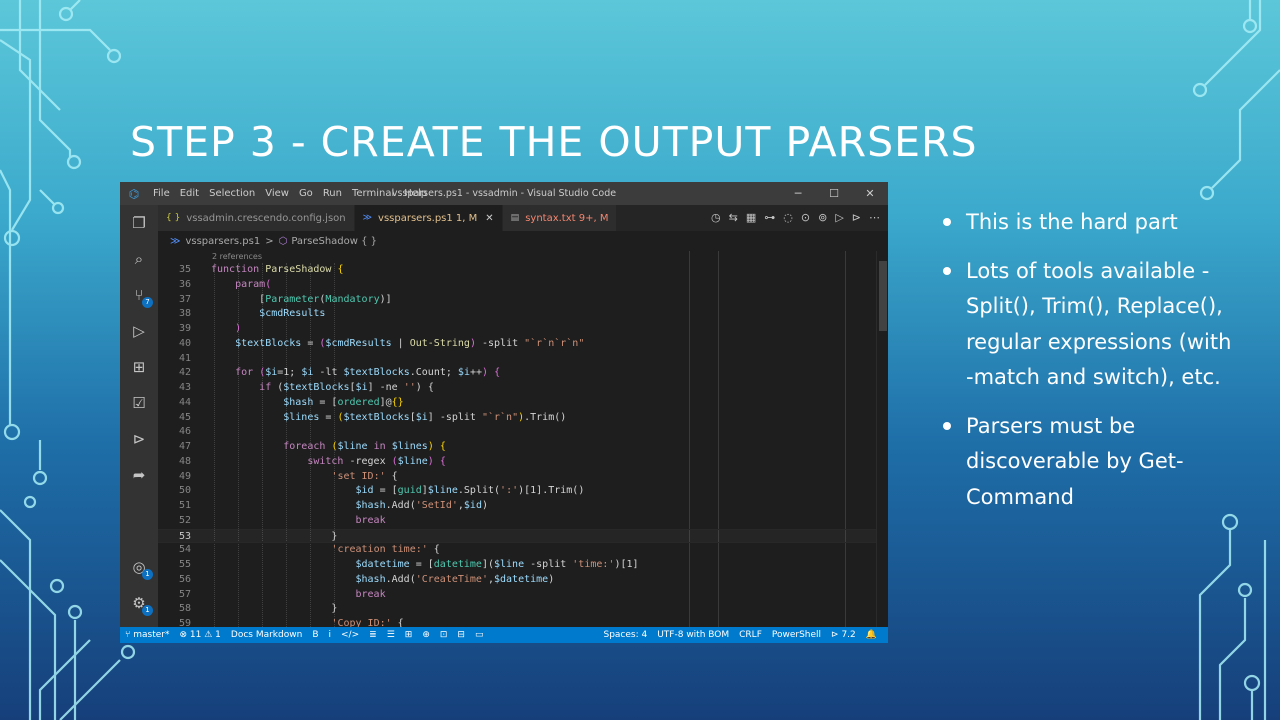  What do you see at coordinates (141, 568) in the screenshot?
I see `accounts-icon: ◎ 1` at bounding box center [141, 568].